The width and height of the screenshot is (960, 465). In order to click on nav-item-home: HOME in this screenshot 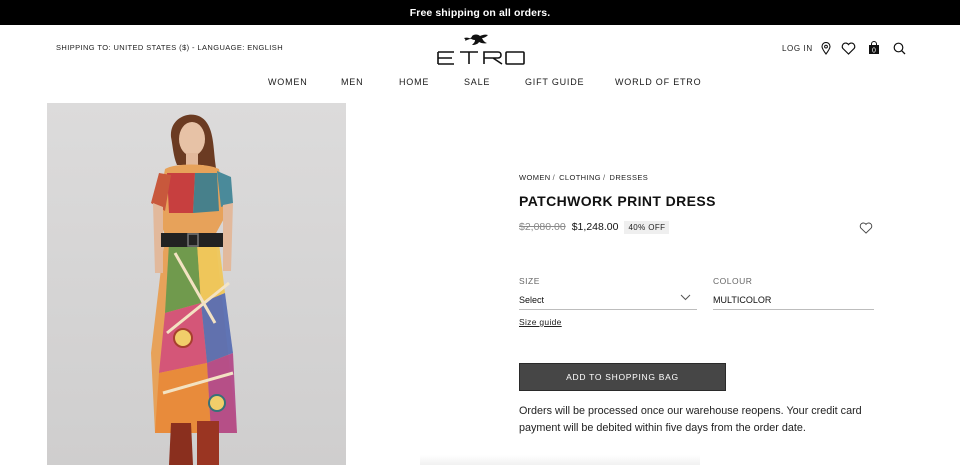, I will do `click(414, 82)`.